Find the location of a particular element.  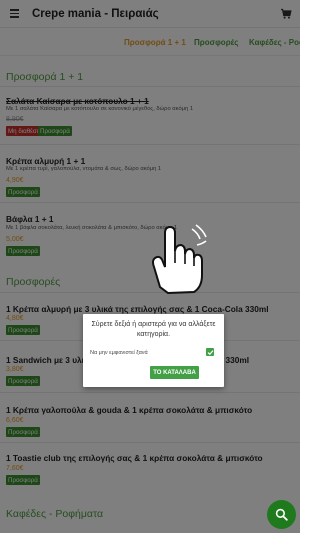

dont-show-again-checkbox is located at coordinates (210, 352).